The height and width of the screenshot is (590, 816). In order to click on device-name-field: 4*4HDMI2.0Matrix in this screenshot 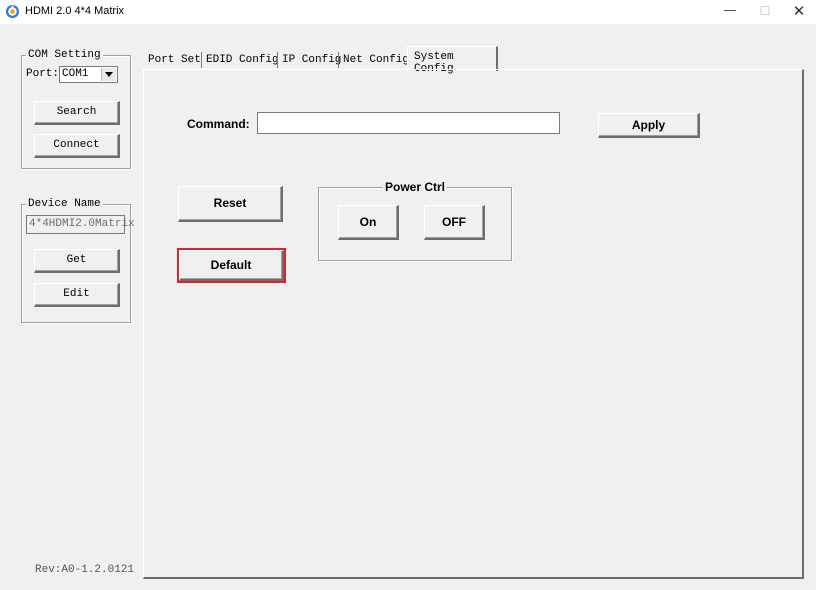, I will do `click(80, 224)`.